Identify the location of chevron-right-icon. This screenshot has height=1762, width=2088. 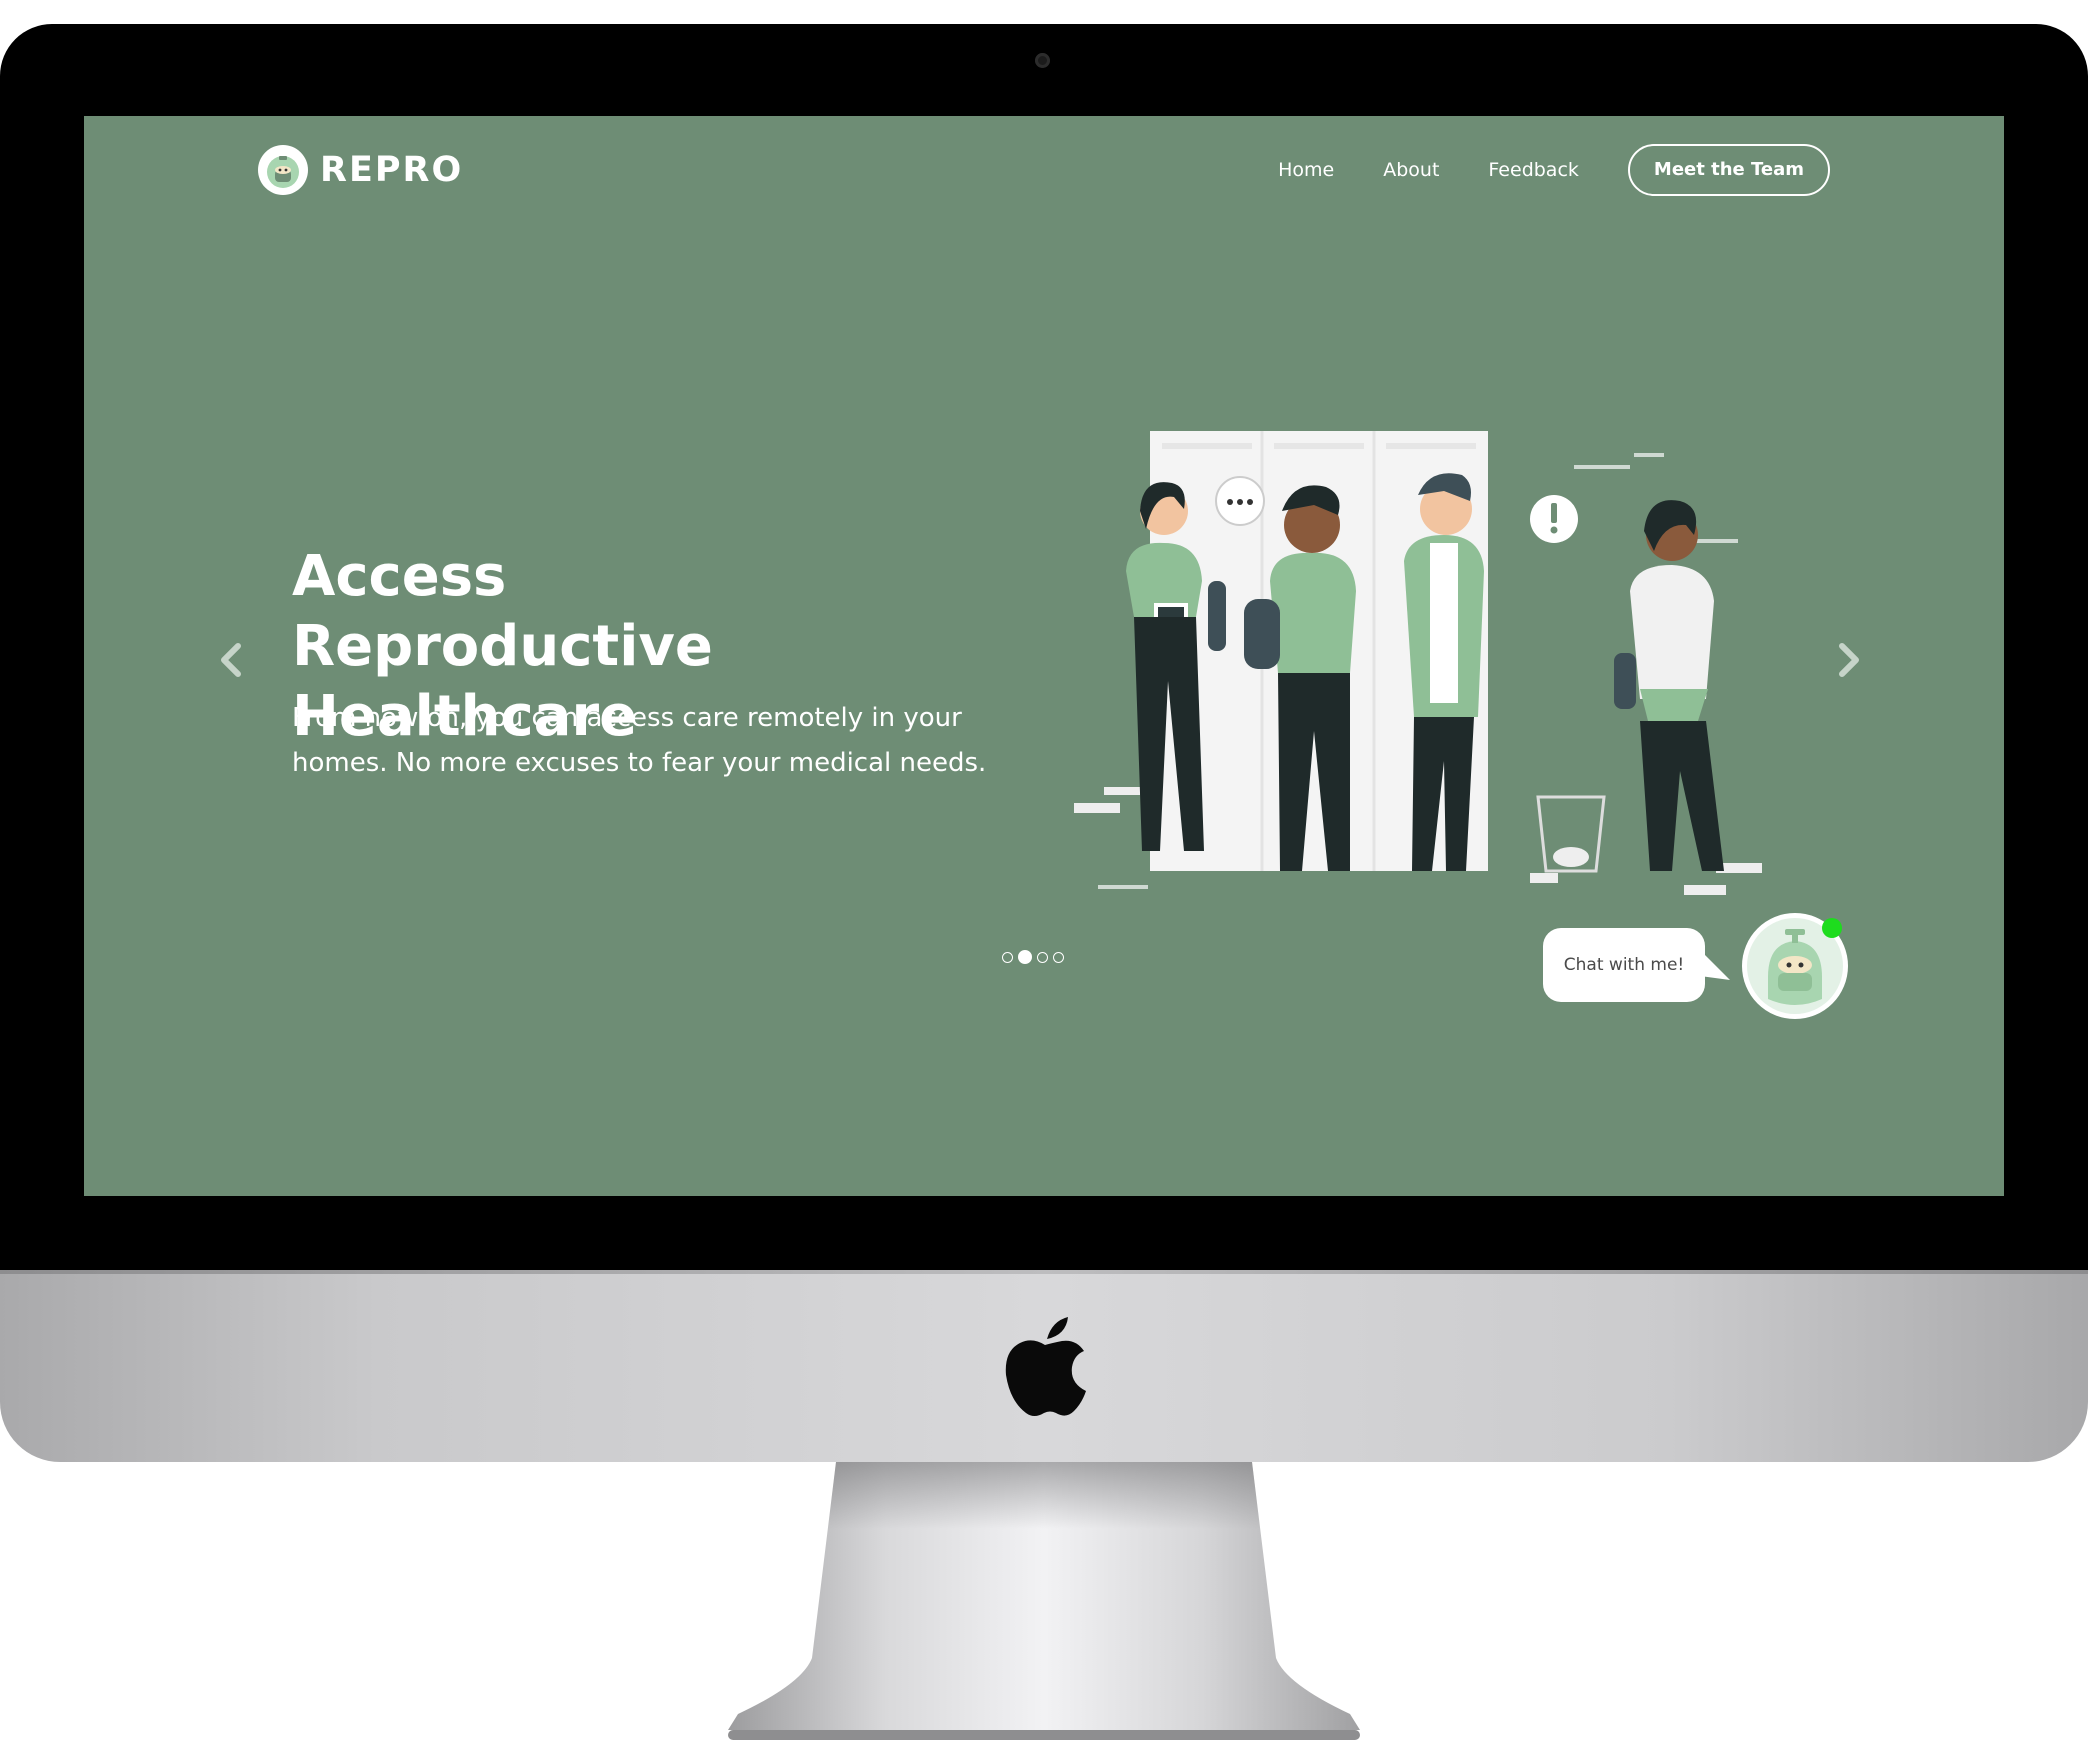
(1848, 660).